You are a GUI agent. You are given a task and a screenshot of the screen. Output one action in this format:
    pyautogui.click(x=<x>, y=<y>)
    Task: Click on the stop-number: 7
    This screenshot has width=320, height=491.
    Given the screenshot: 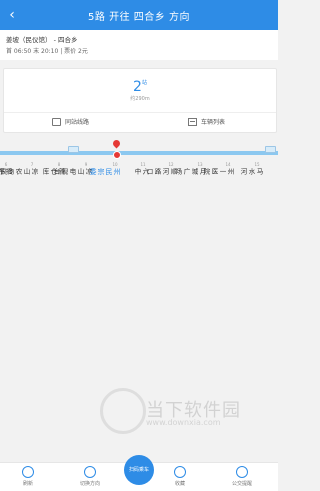 What is the action you would take?
    pyautogui.click(x=32, y=164)
    